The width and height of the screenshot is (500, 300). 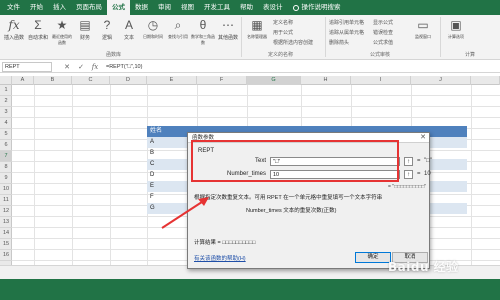 I want to click on grid-line, so click(x=471, y=175).